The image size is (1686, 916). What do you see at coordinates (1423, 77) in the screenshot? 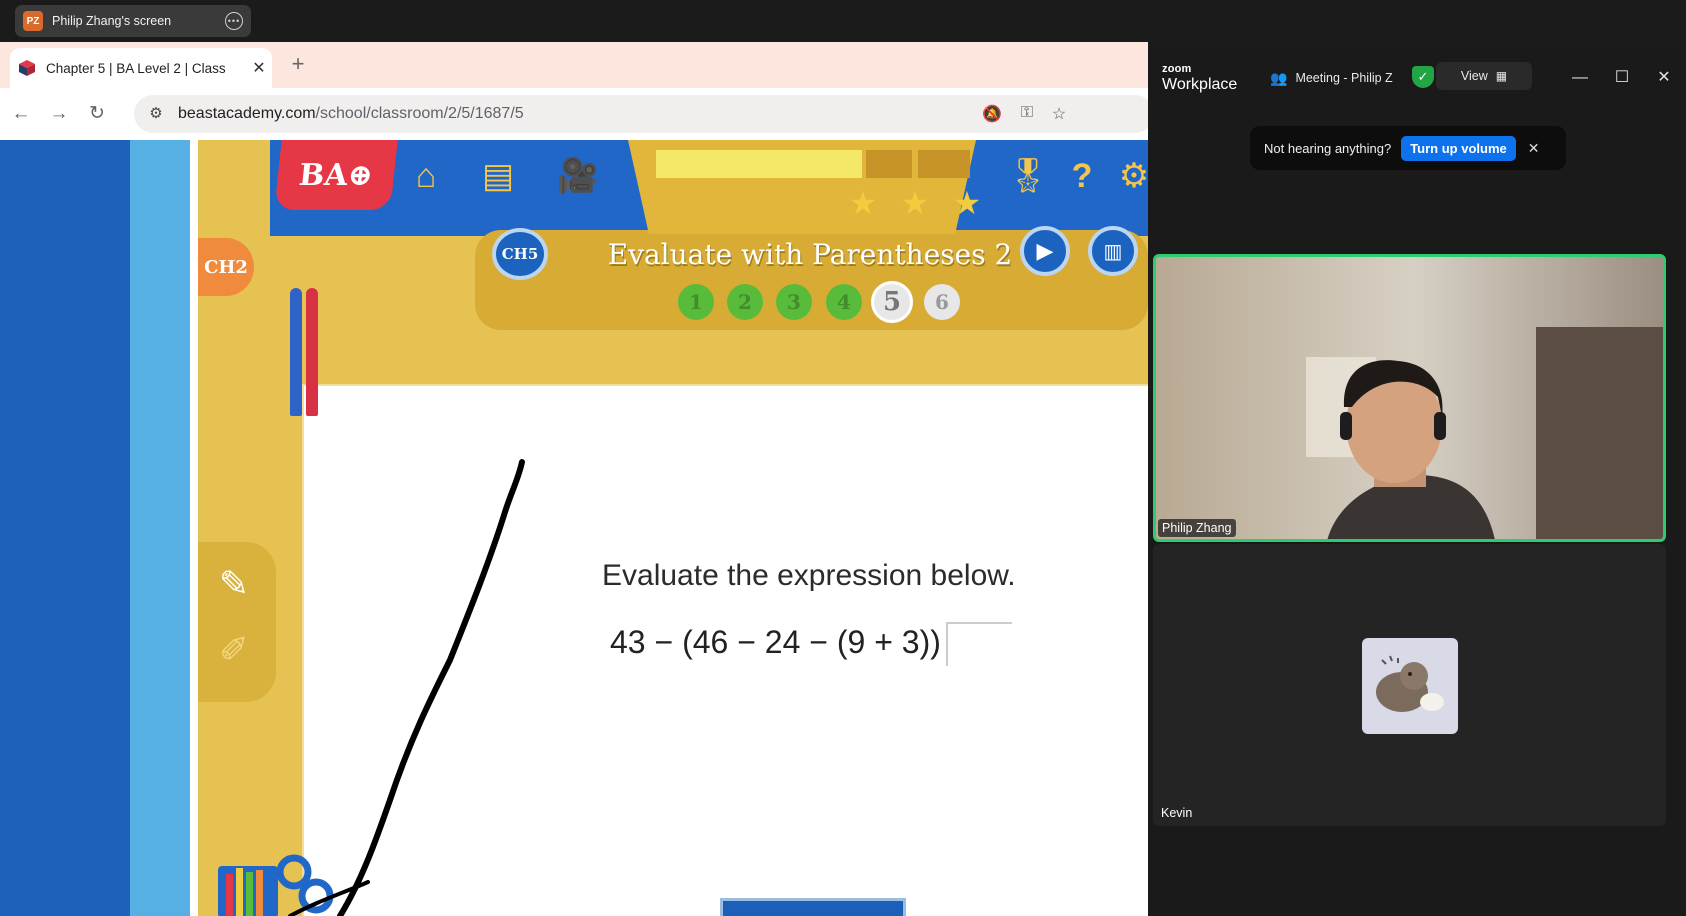
I see `security-shield-icon: ✓` at bounding box center [1423, 77].